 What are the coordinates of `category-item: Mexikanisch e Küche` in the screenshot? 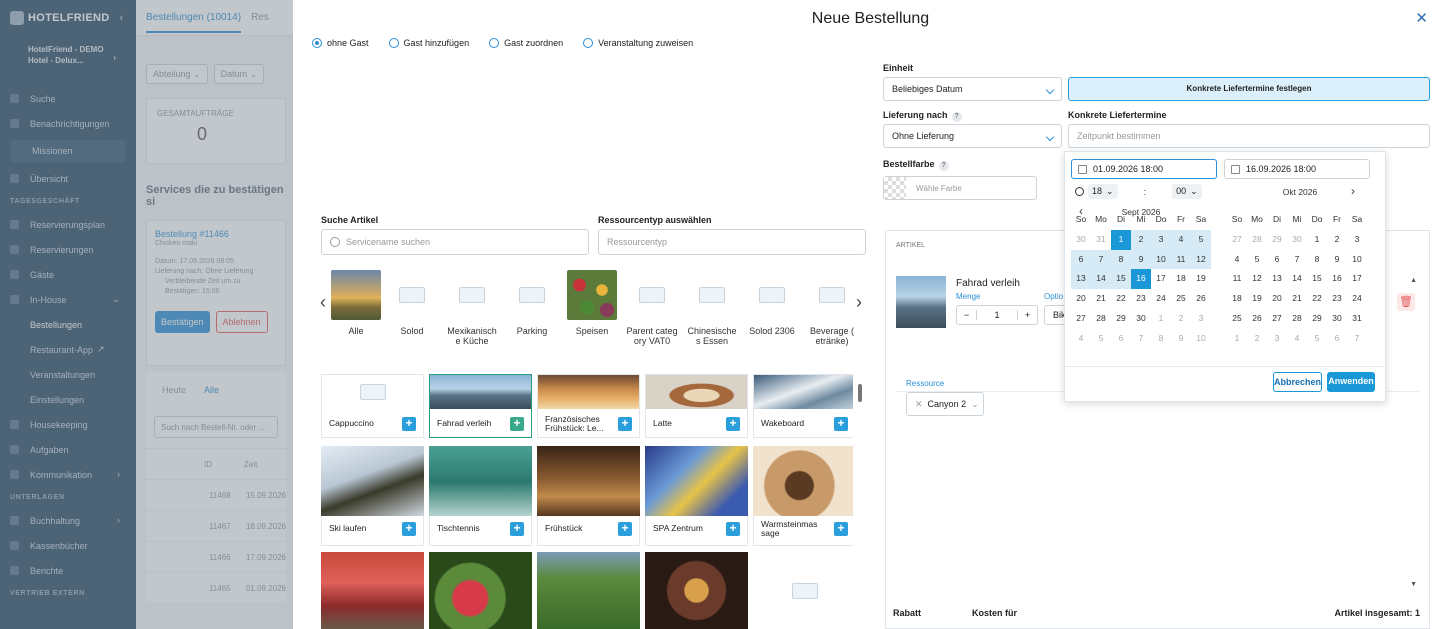 It's located at (472, 308).